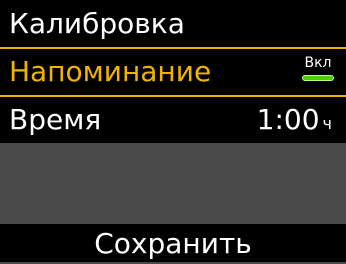 The width and height of the screenshot is (346, 264). Describe the element at coordinates (327, 123) in the screenshot. I see `time-value-unit: ч` at that location.